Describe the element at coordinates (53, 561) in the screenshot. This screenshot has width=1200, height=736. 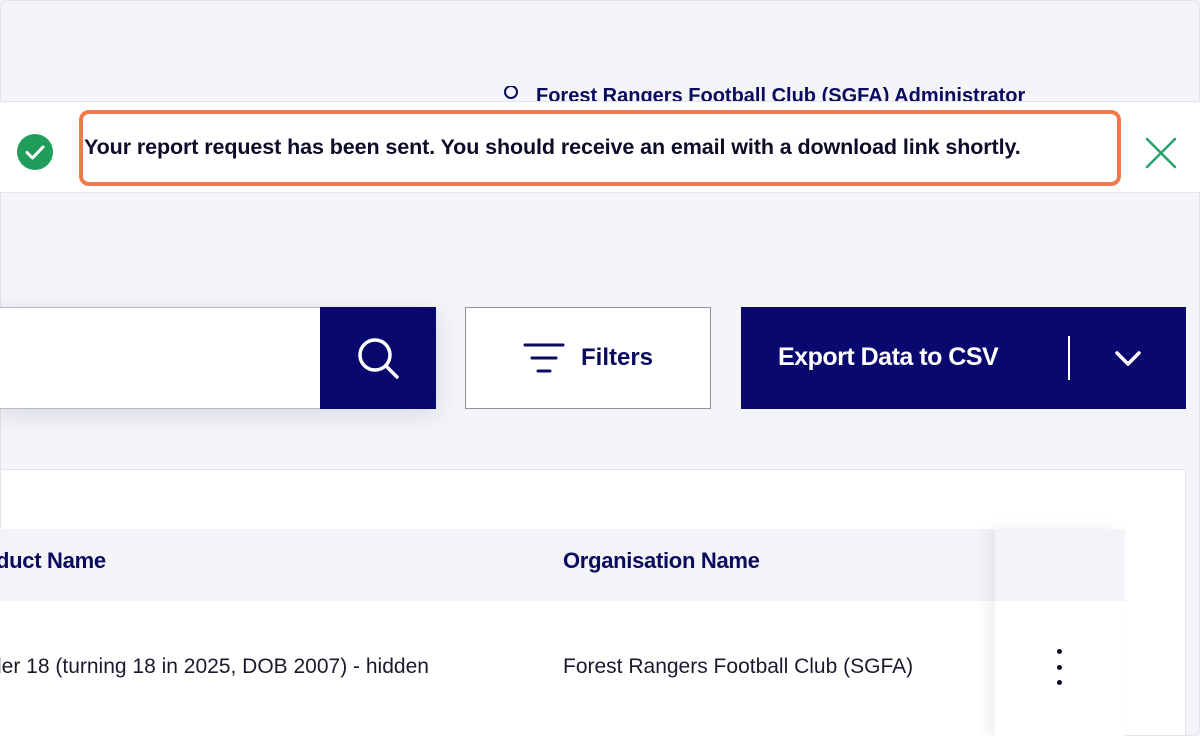
I see `column-header-product-name: duct Name` at that location.